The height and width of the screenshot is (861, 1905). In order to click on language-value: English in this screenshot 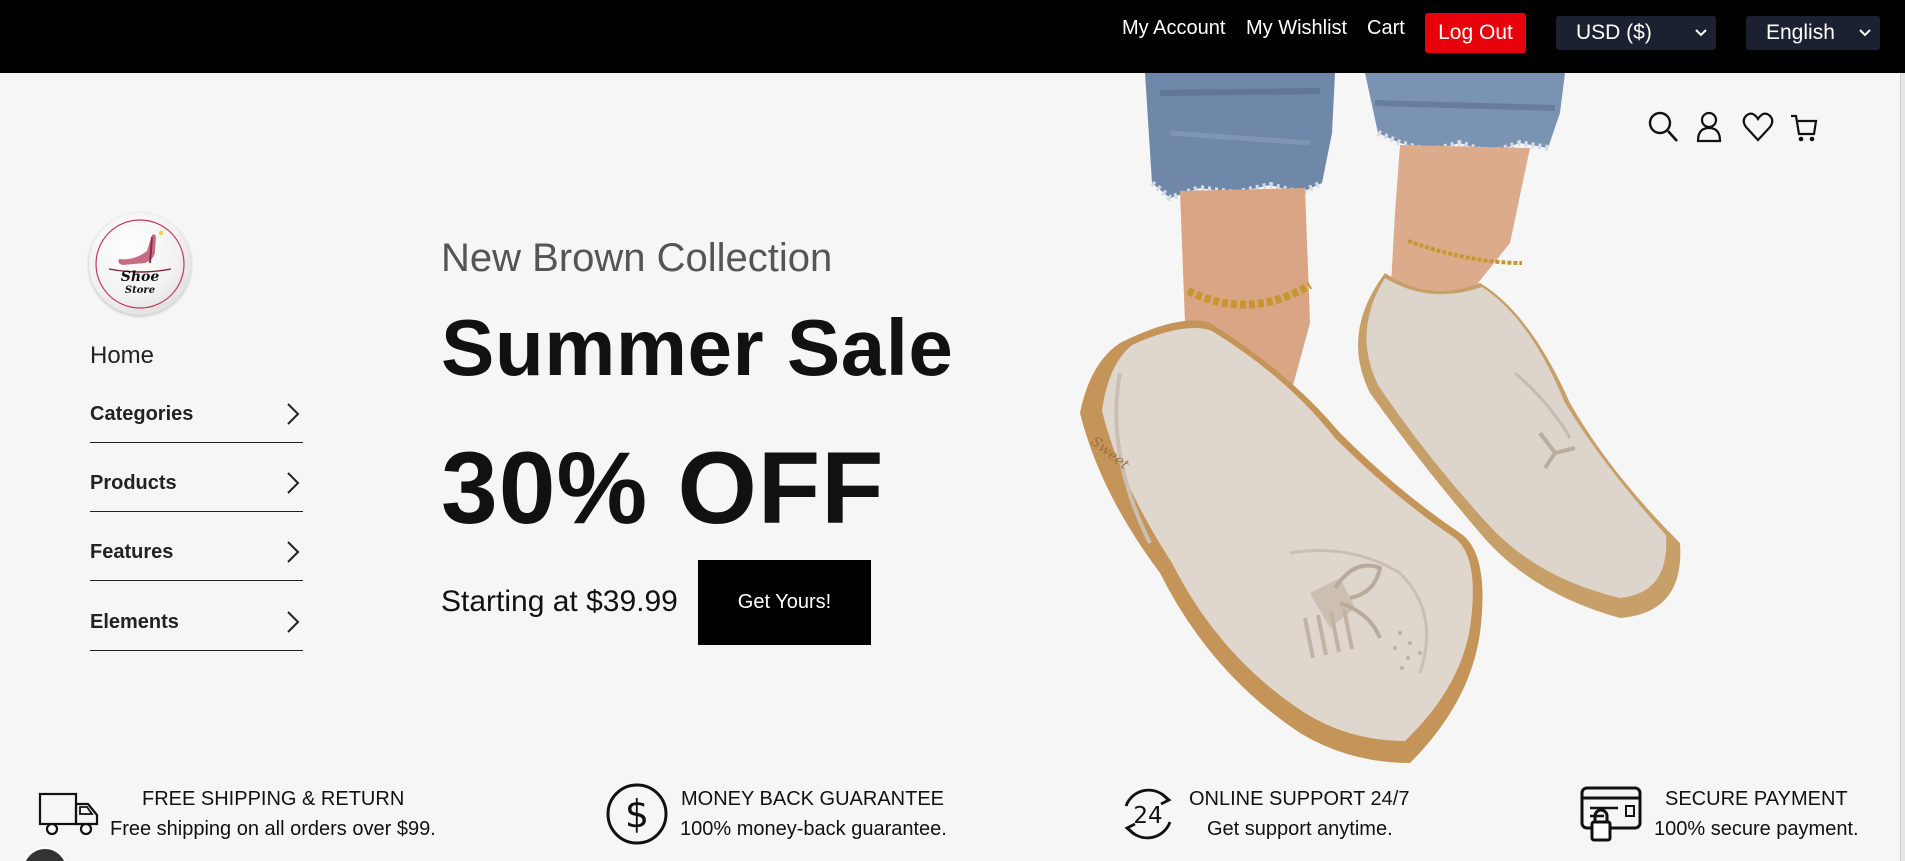, I will do `click(1800, 32)`.